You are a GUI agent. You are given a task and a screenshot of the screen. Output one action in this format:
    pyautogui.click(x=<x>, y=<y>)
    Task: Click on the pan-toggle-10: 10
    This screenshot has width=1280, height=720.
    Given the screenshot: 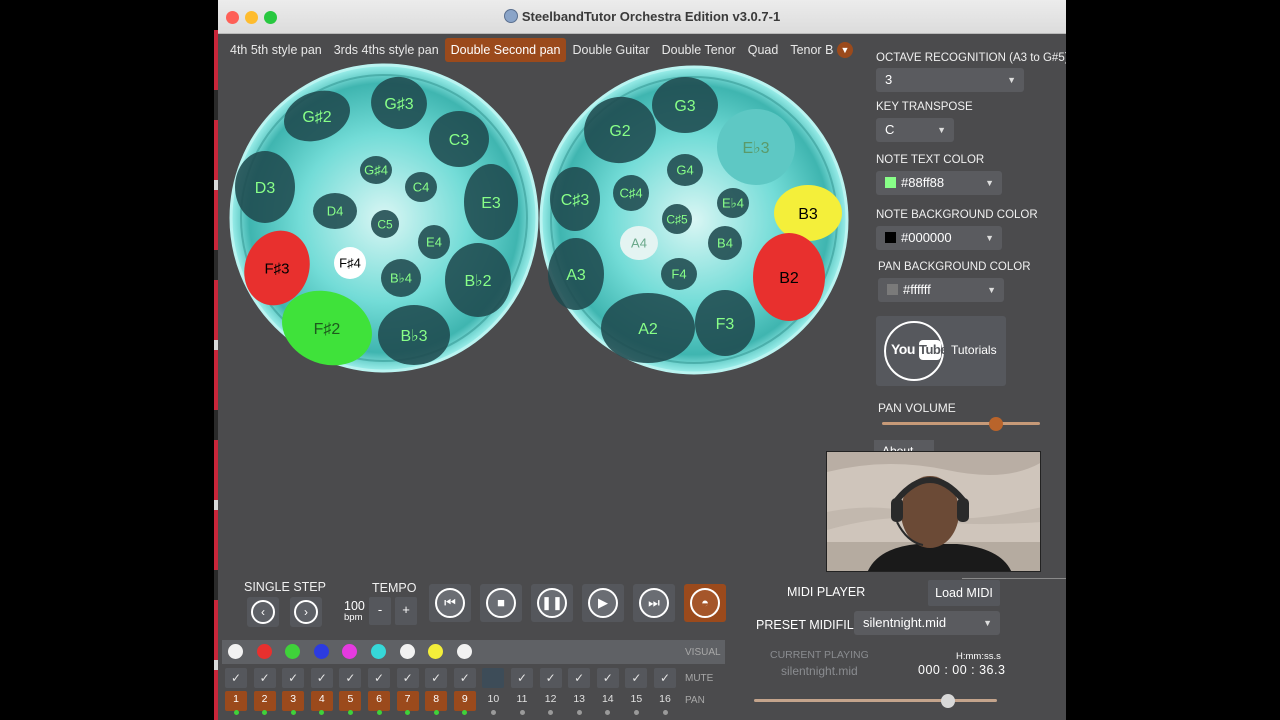 What is the action you would take?
    pyautogui.click(x=493, y=701)
    